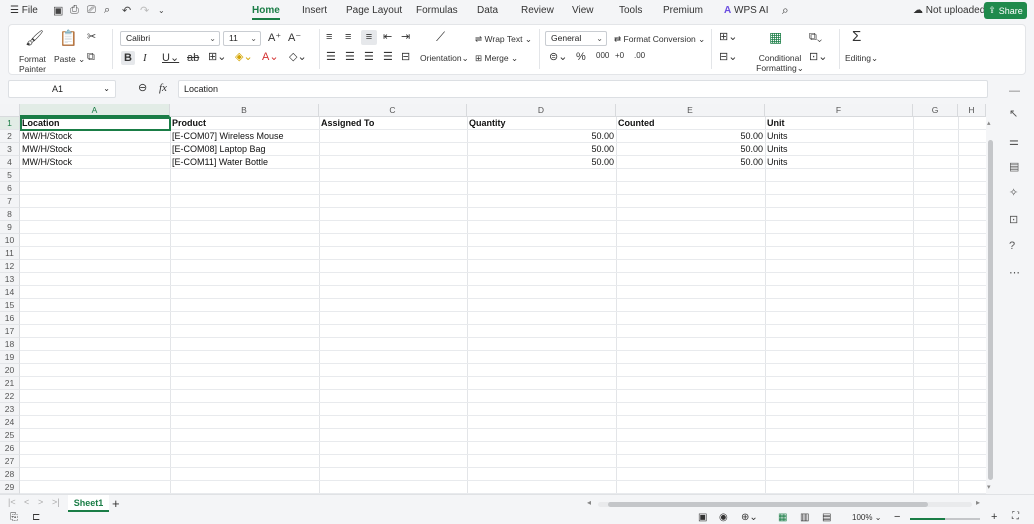 The image size is (1034, 524). What do you see at coordinates (866, 518) in the screenshot?
I see `zoom-level: 100% ⌄` at bounding box center [866, 518].